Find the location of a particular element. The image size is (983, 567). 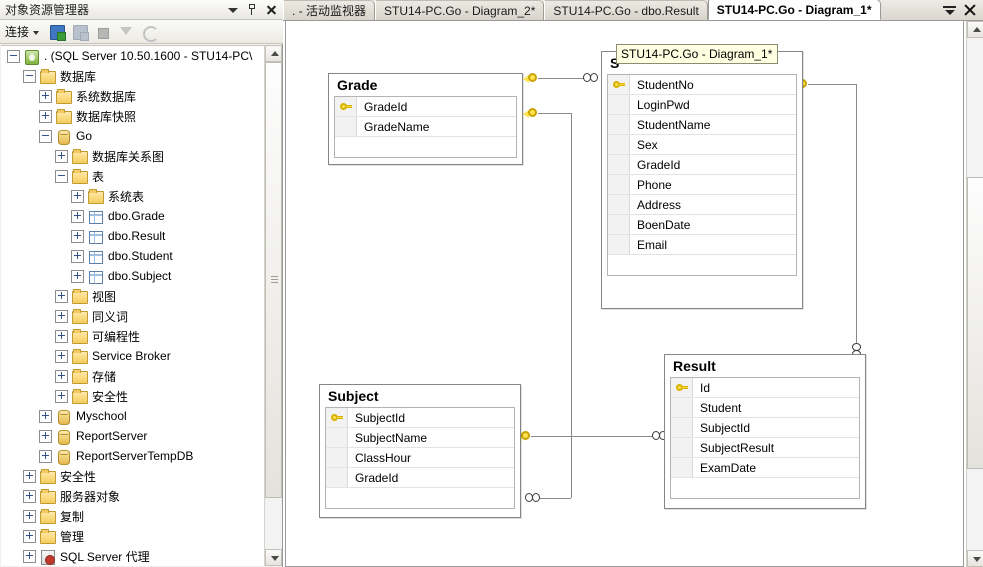

tree-item: dbo.Grade is located at coordinates (133, 216).